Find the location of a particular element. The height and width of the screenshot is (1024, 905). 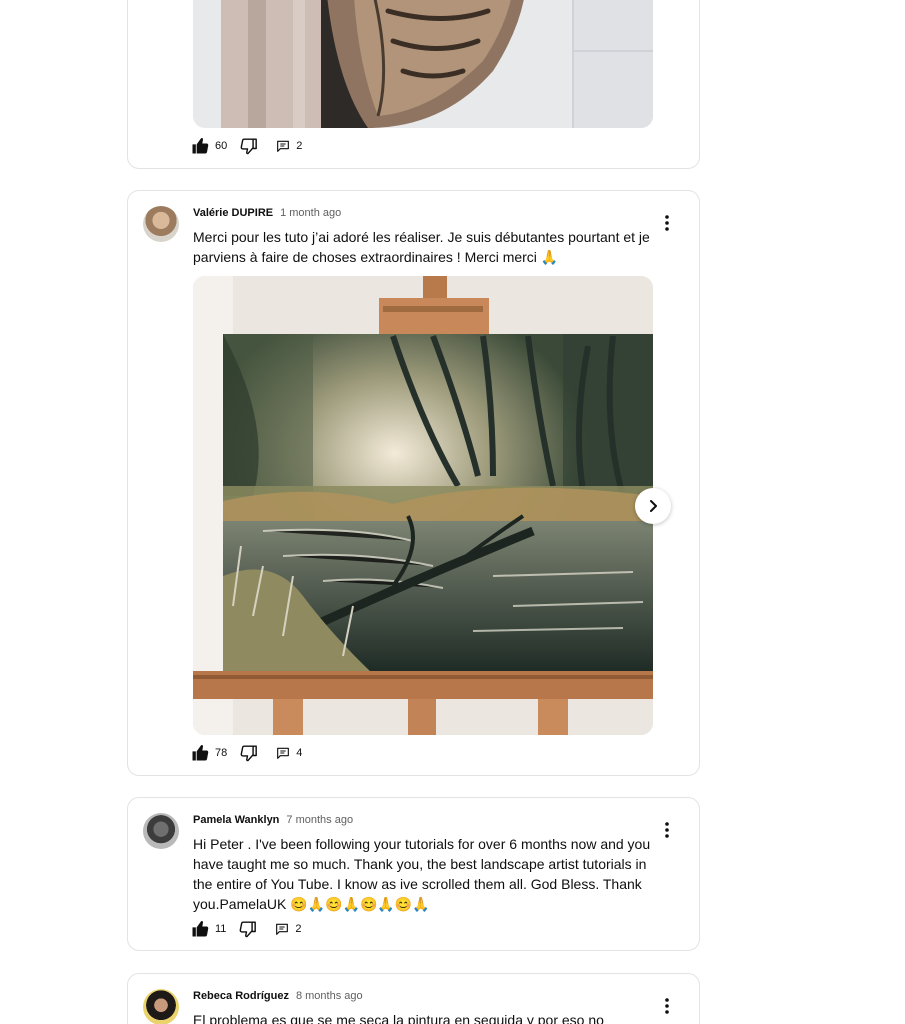

like-button: 11 is located at coordinates (208, 929).